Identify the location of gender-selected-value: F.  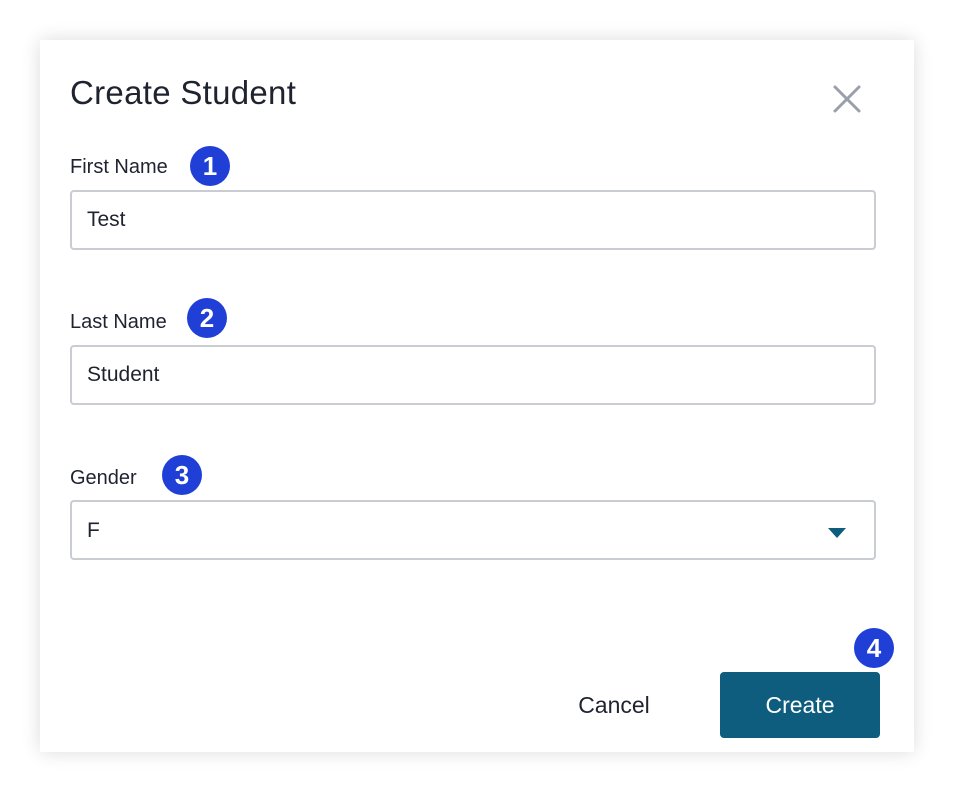
(93, 530).